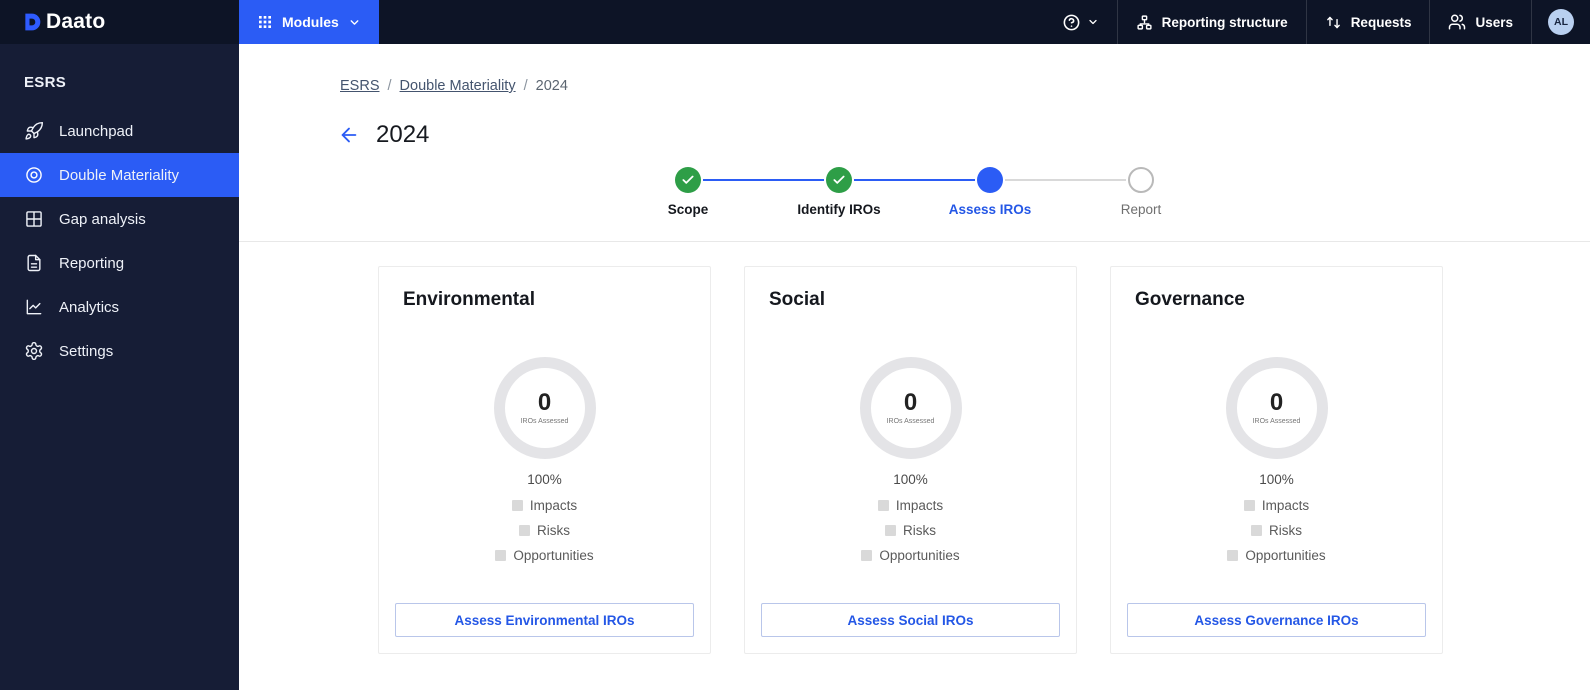 Image resolution: width=1590 pixels, height=690 pixels. Describe the element at coordinates (544, 620) in the screenshot. I see `assess-environmental-iros-button: Assess Environmental IROs` at that location.